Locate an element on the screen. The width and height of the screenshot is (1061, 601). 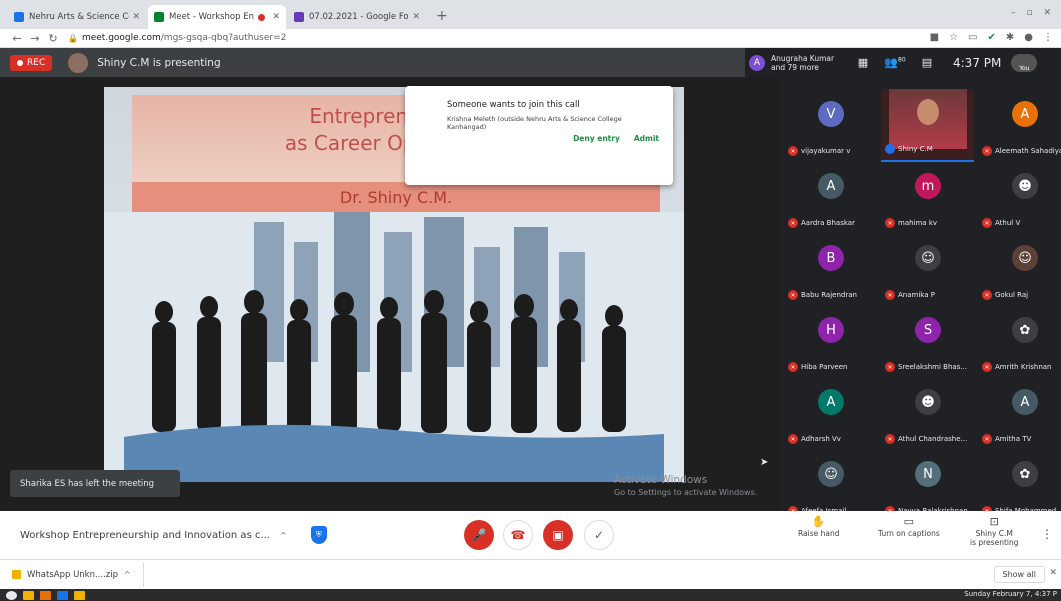
participant-tile: H ✕ Hiba Parveen is located at coordinates (830, 341).